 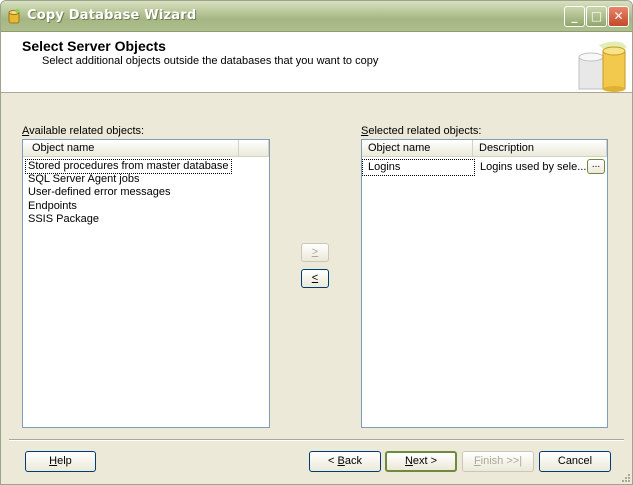 What do you see at coordinates (575, 461) in the screenshot?
I see `cancel-button: Cancel` at bounding box center [575, 461].